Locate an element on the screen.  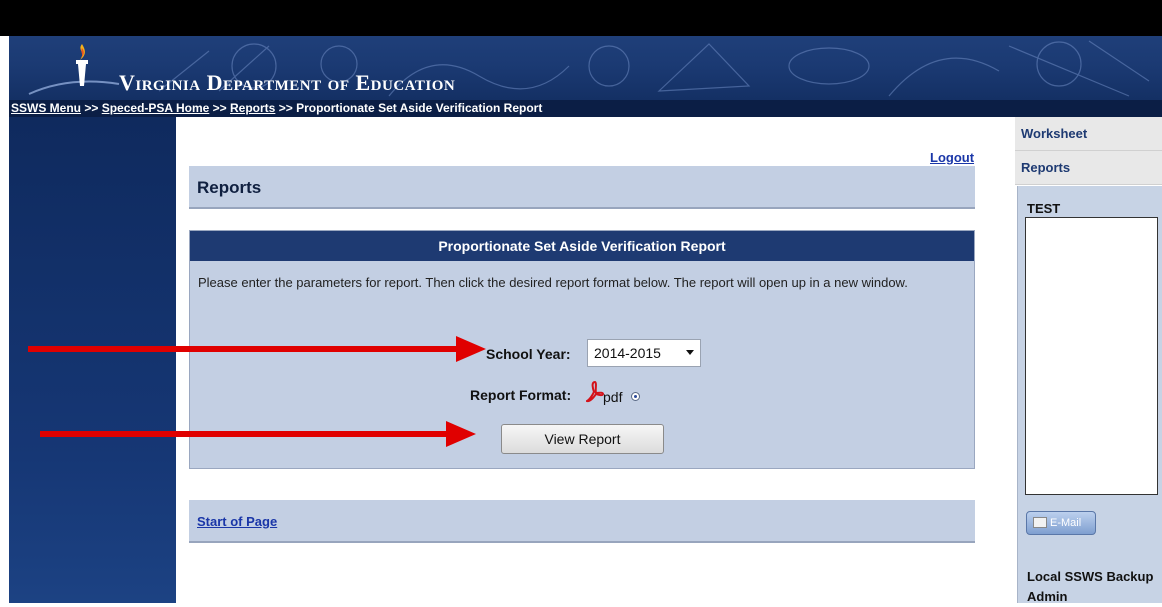
start-of-page-link: Start of Page is located at coordinates (237, 521).